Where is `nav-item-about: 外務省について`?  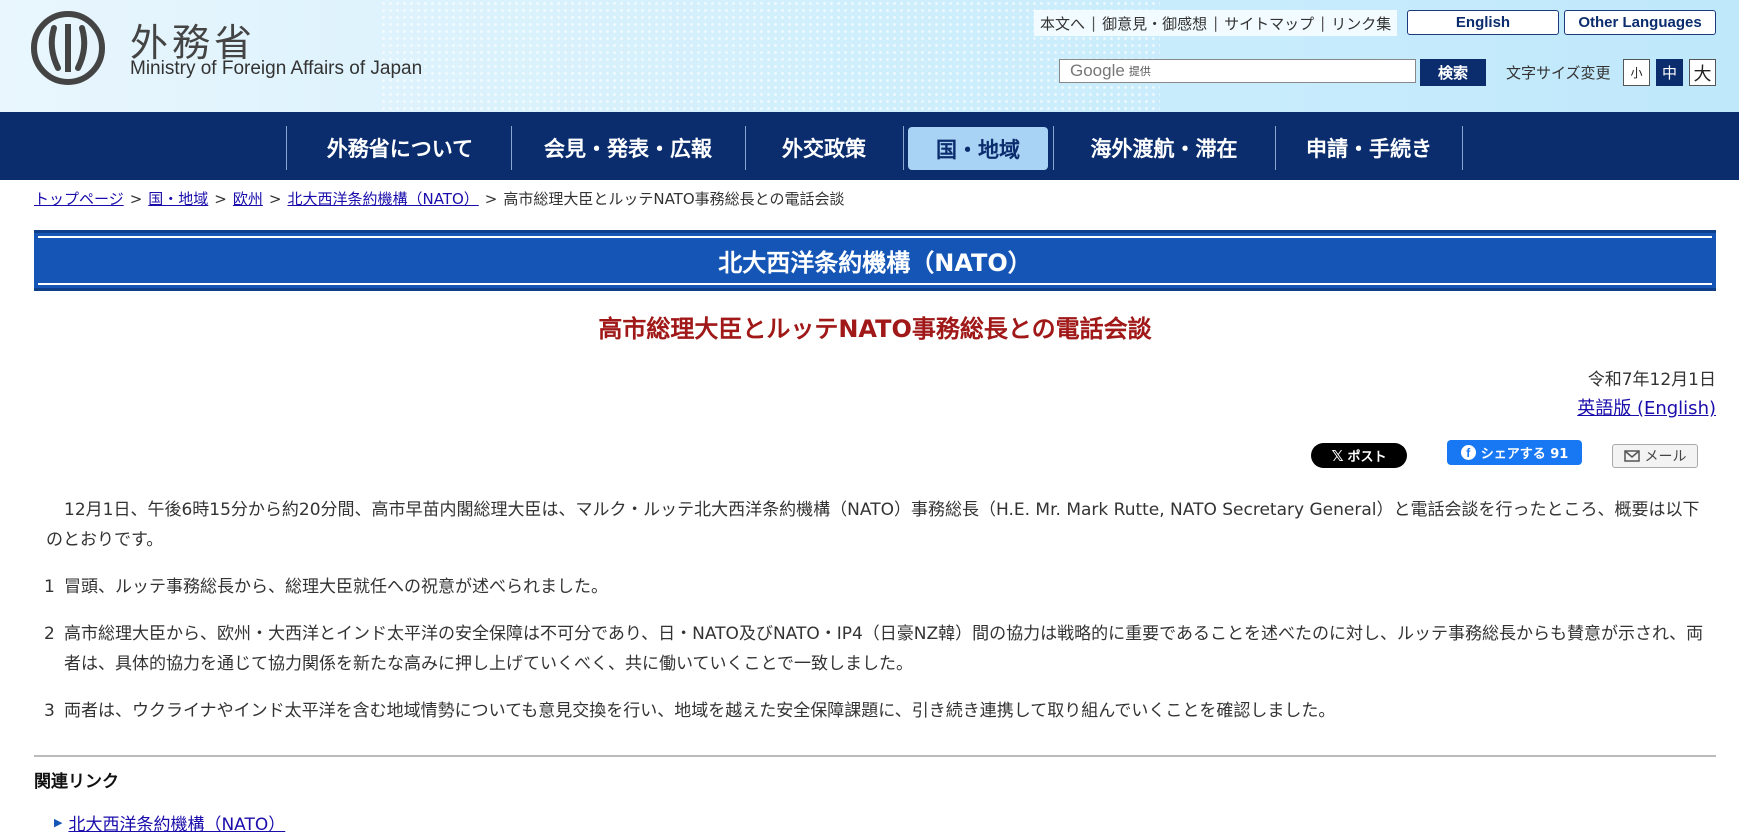 nav-item-about: 外務省について is located at coordinates (400, 148).